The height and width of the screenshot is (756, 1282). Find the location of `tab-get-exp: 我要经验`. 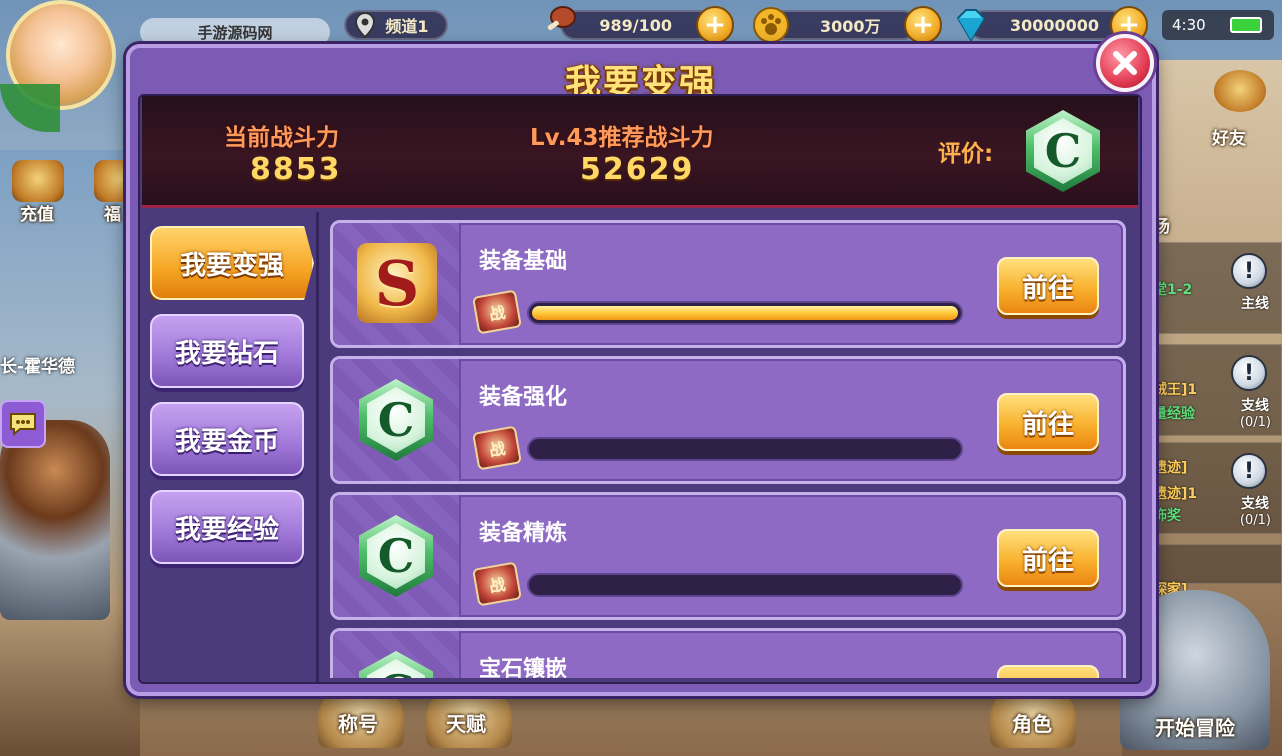

tab-get-exp: 我要经验 is located at coordinates (227, 527).